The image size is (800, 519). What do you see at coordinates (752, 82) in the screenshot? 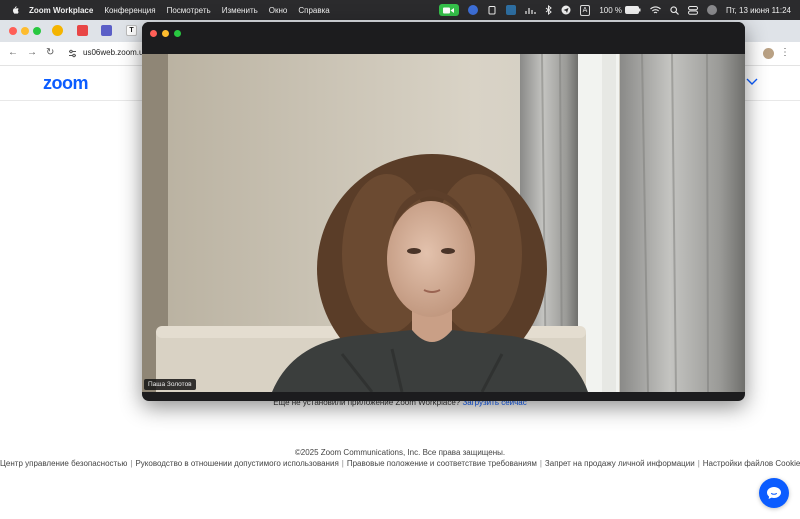
I see `language-chevron-icon` at bounding box center [752, 82].